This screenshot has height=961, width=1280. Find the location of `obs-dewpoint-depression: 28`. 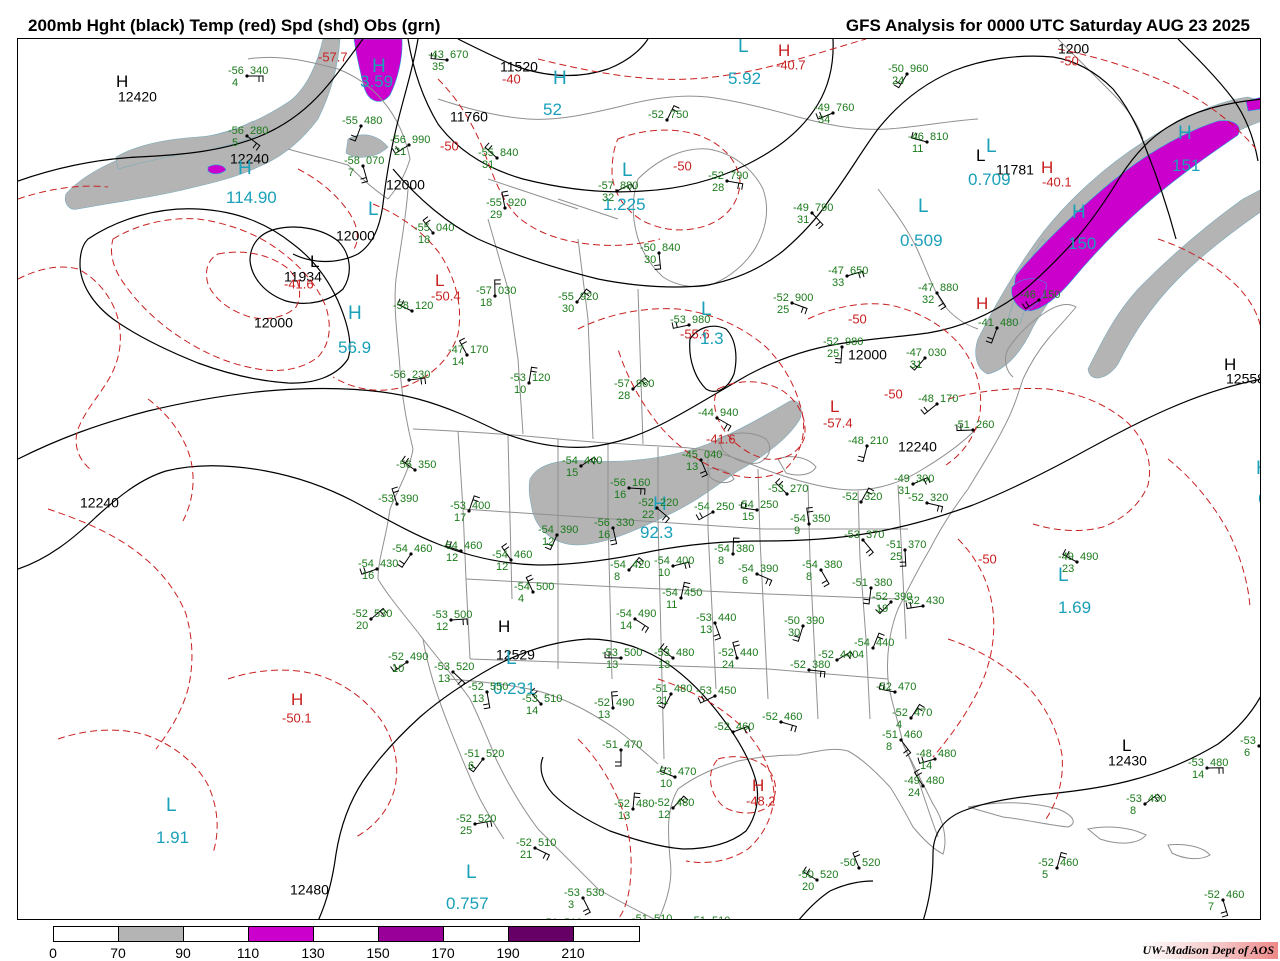

obs-dewpoint-depression: 28 is located at coordinates (718, 188).